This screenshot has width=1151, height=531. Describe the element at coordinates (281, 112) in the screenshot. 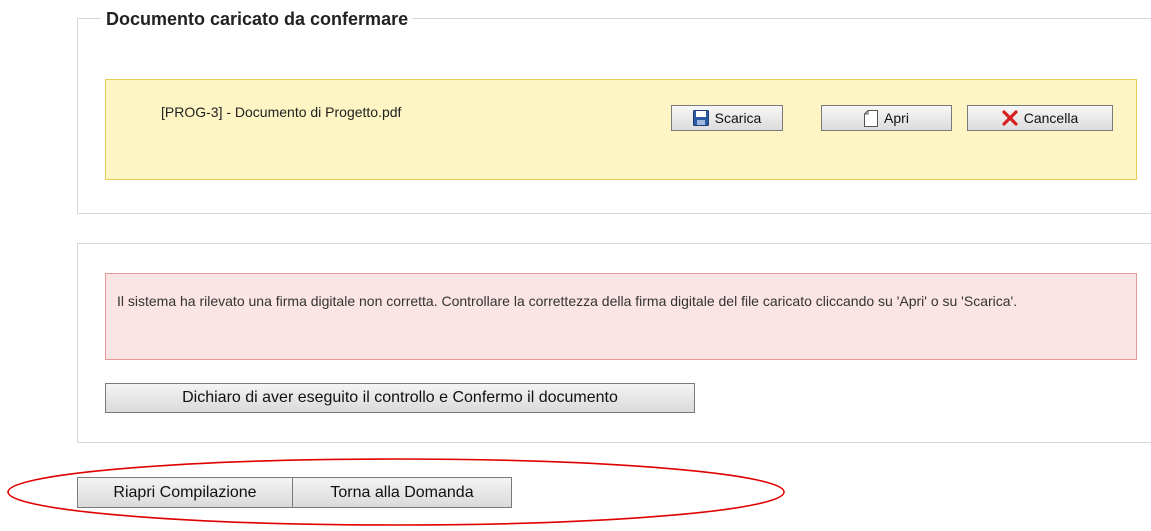

I see `document-file-name: [PROG-3] - Documento di Progetto.pdf` at that location.